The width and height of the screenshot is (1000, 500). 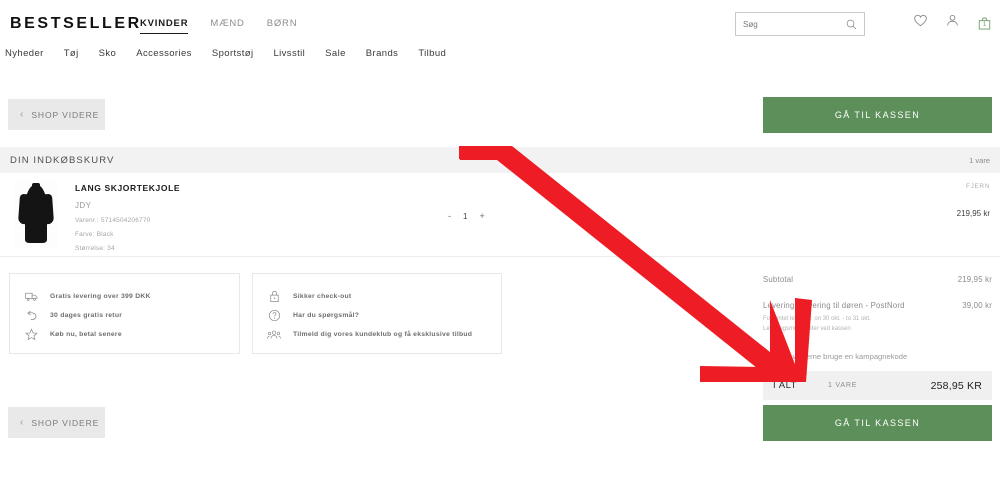 What do you see at coordinates (807, 329) in the screenshot?
I see `delivery-note-options: Leveringsmuligheder ved kassen` at bounding box center [807, 329].